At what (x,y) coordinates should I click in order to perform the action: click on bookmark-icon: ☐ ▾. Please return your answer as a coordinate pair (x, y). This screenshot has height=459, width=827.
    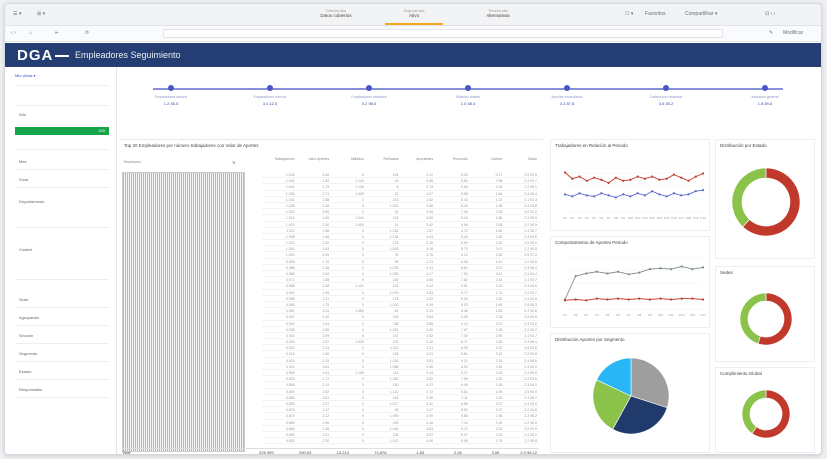
    Looking at the image, I should click on (629, 14).